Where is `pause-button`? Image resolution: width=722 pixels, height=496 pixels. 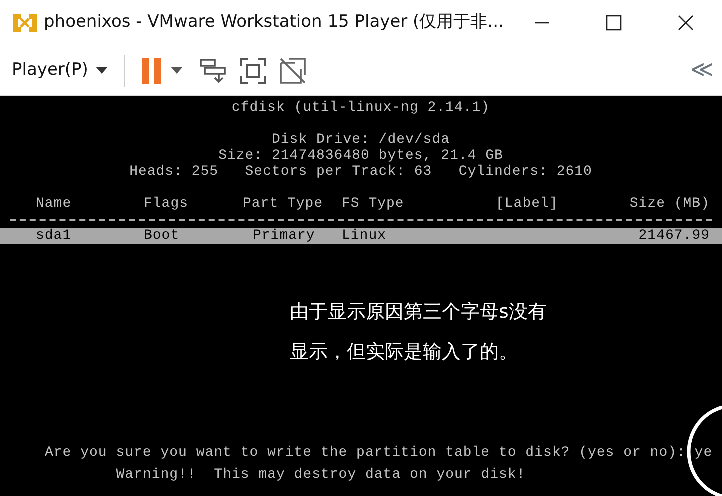 pause-button is located at coordinates (162, 70).